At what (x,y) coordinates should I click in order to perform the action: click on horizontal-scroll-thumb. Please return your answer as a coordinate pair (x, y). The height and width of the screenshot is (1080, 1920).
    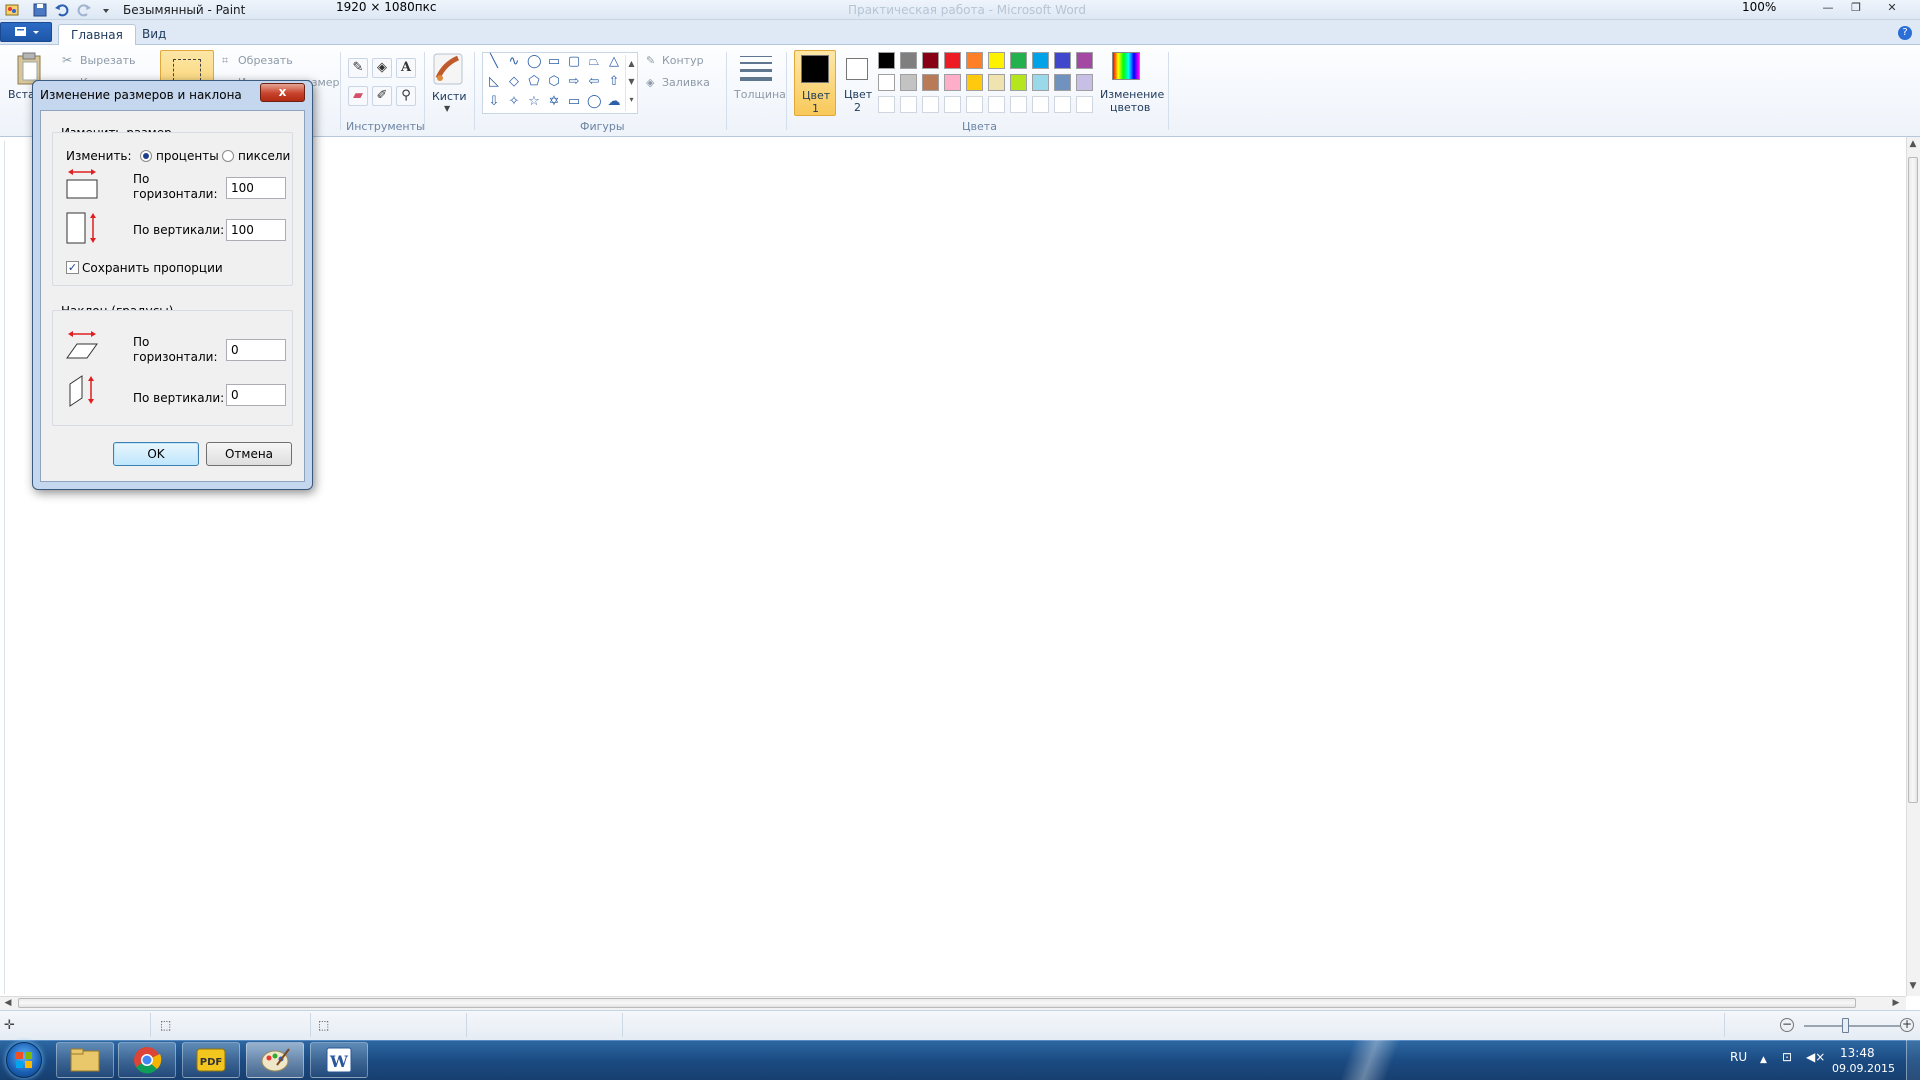
    Looking at the image, I should click on (937, 1003).